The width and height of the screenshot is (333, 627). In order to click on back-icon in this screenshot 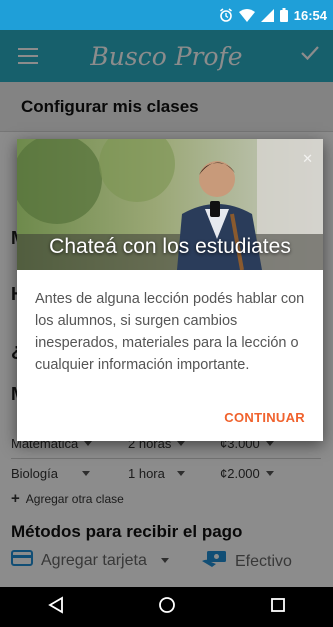, I will do `click(56, 607)`.